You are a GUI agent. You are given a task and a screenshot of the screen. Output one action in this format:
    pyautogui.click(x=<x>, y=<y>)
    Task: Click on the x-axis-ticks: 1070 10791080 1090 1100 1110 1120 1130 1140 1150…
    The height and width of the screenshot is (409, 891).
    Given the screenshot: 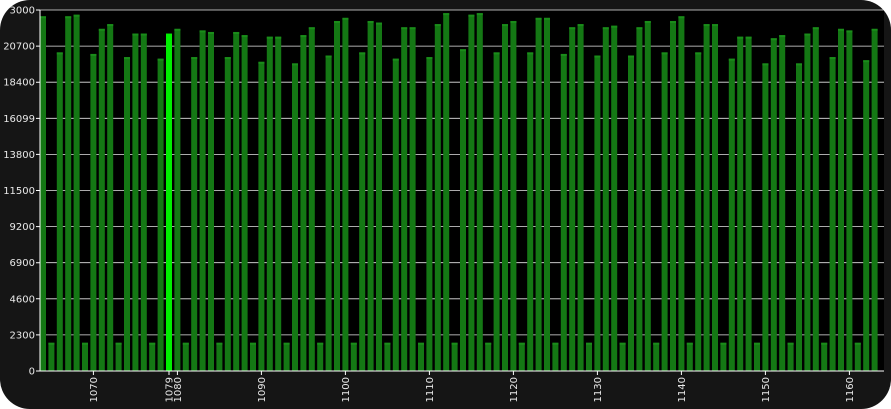 What is the action you would take?
    pyautogui.click(x=472, y=386)
    